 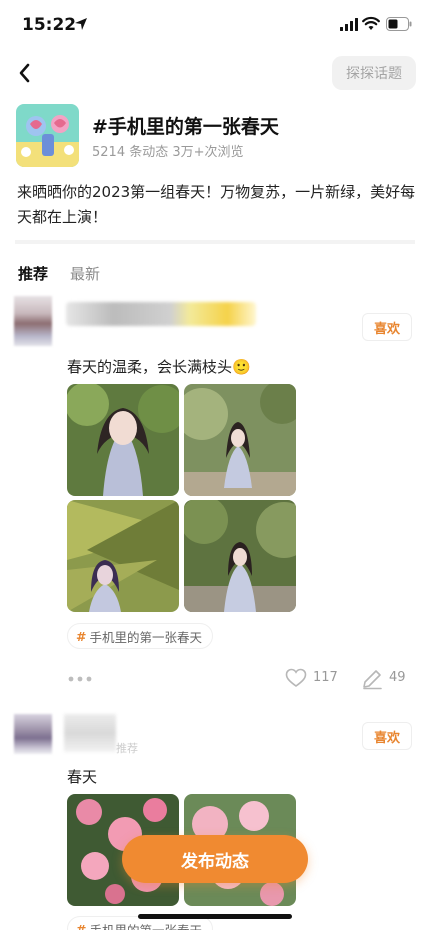 What do you see at coordinates (296, 678) in the screenshot?
I see `heart-icon` at bounding box center [296, 678].